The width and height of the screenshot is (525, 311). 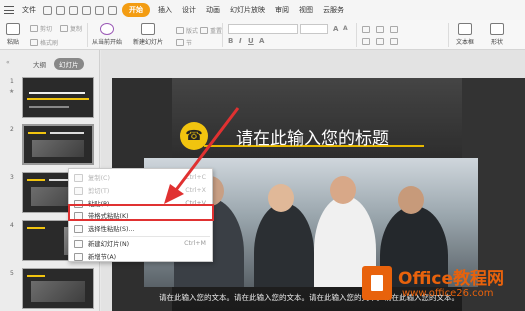 What do you see at coordinates (335, 29) in the screenshot?
I see `increase-font-icon: A` at bounding box center [335, 29].